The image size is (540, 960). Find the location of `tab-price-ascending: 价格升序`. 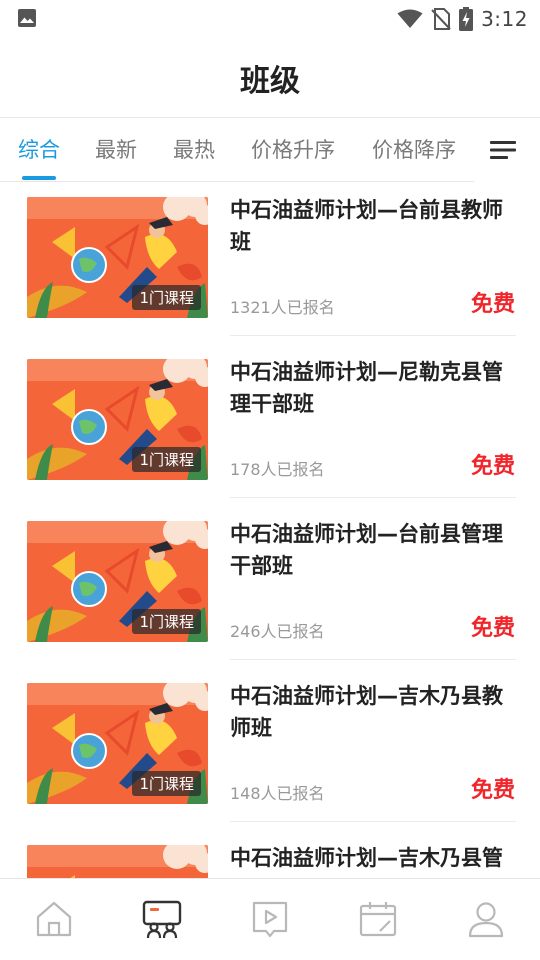

tab-price-ascending: 价格升序 is located at coordinates (293, 149).